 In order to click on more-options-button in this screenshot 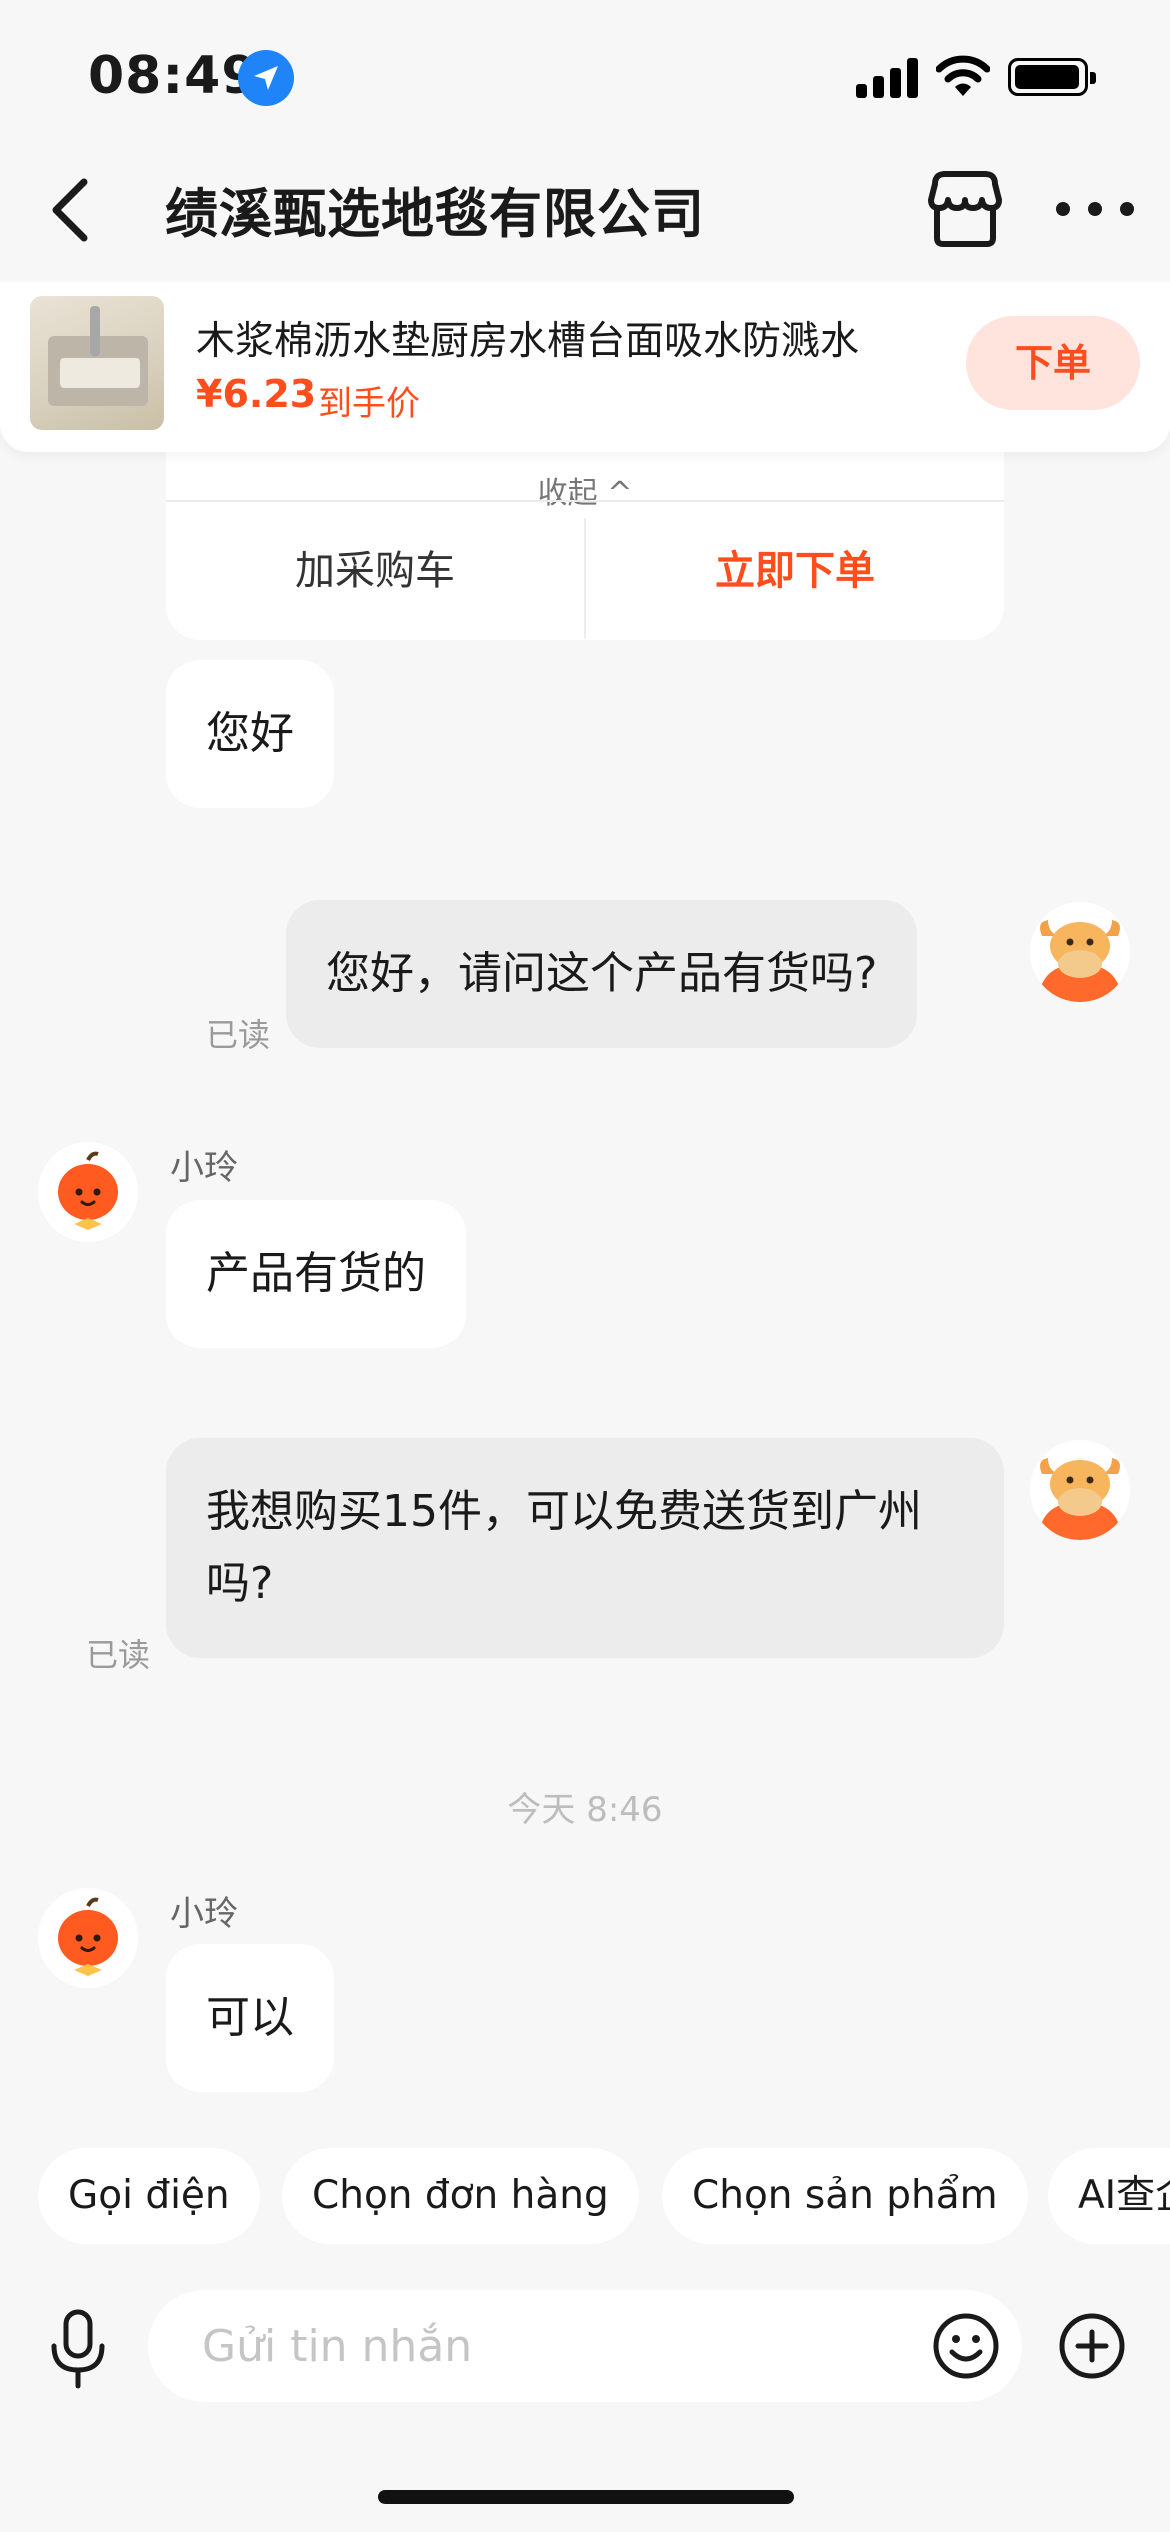, I will do `click(1095, 209)`.